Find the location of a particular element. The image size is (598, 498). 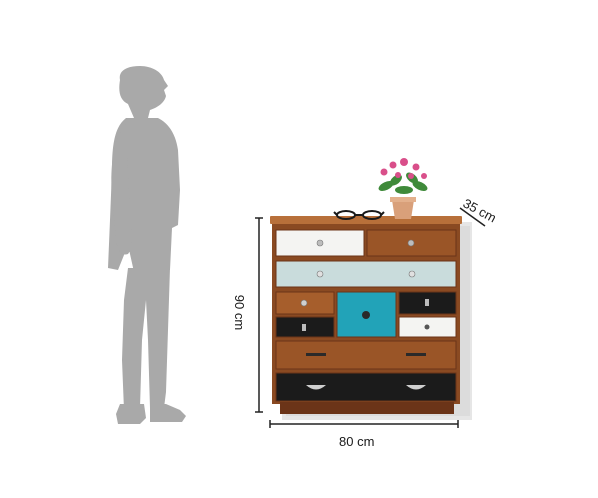

drawer-wood-wide is located at coordinates (366, 355).